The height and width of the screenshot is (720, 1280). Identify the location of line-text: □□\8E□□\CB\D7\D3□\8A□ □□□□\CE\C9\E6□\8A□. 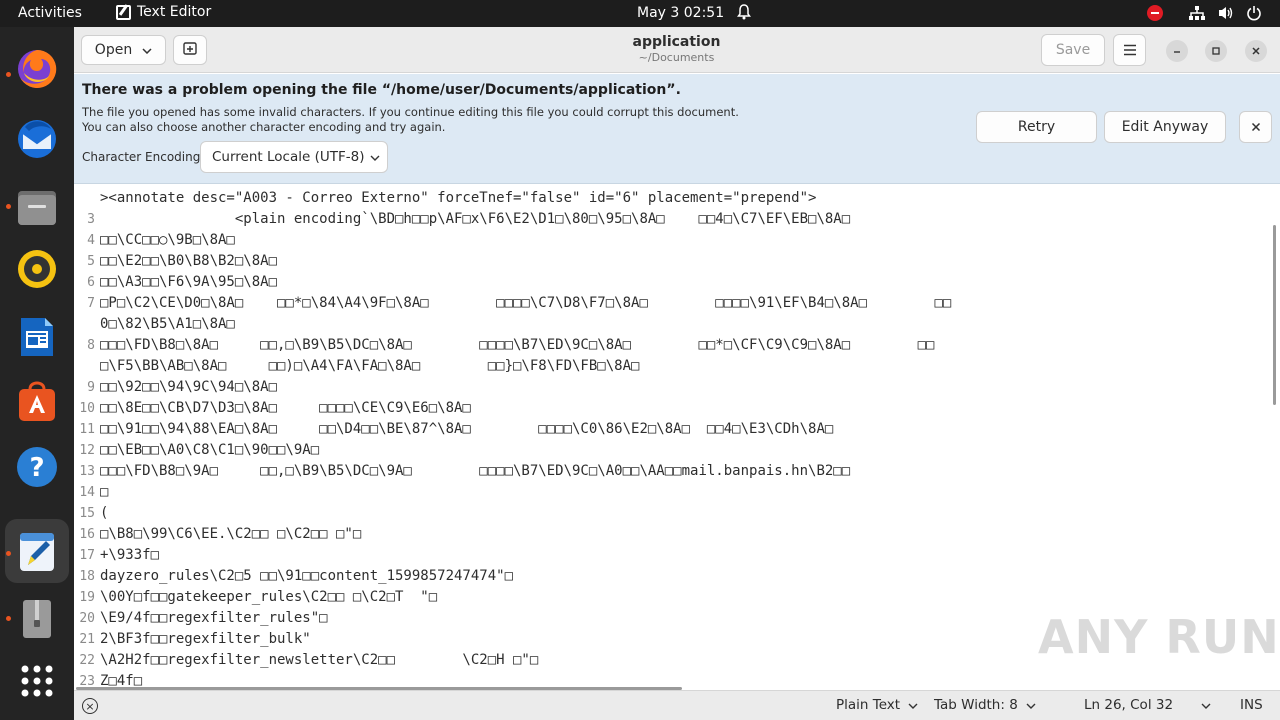
(285, 408).